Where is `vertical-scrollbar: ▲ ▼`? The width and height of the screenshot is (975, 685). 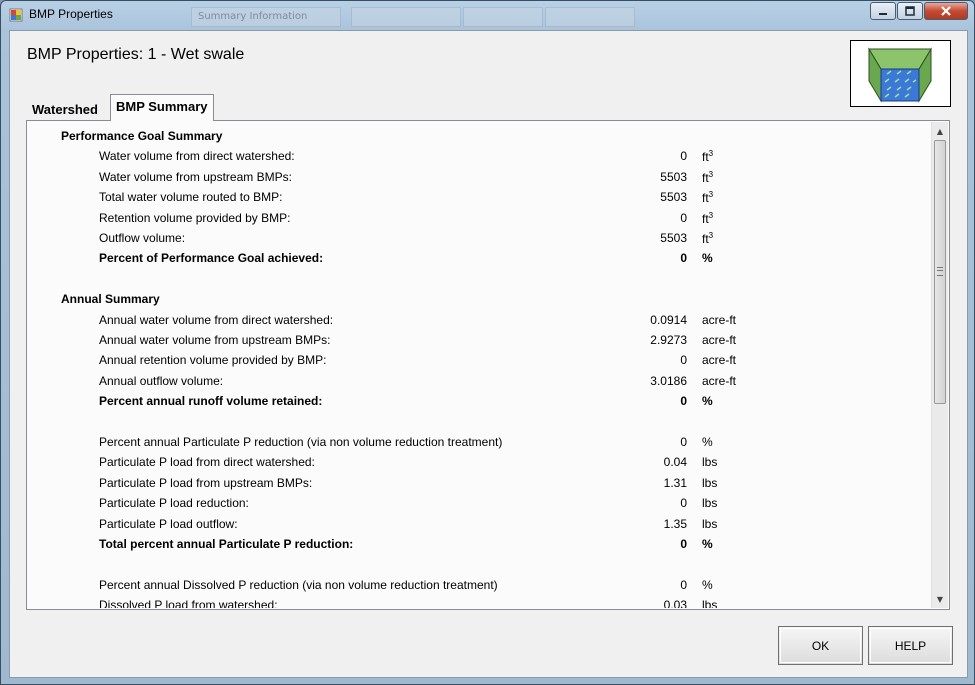 vertical-scrollbar: ▲ ▼ is located at coordinates (939, 365).